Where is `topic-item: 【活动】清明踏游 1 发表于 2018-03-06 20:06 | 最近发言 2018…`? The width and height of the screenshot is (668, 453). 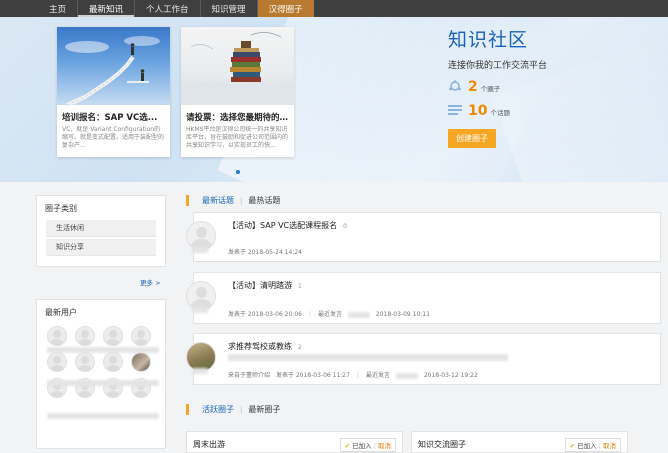 topic-item: 【活动】清明踏游 1 发表于 2018-03-06 20:06 | 最近发言 2018… is located at coordinates (423, 298).